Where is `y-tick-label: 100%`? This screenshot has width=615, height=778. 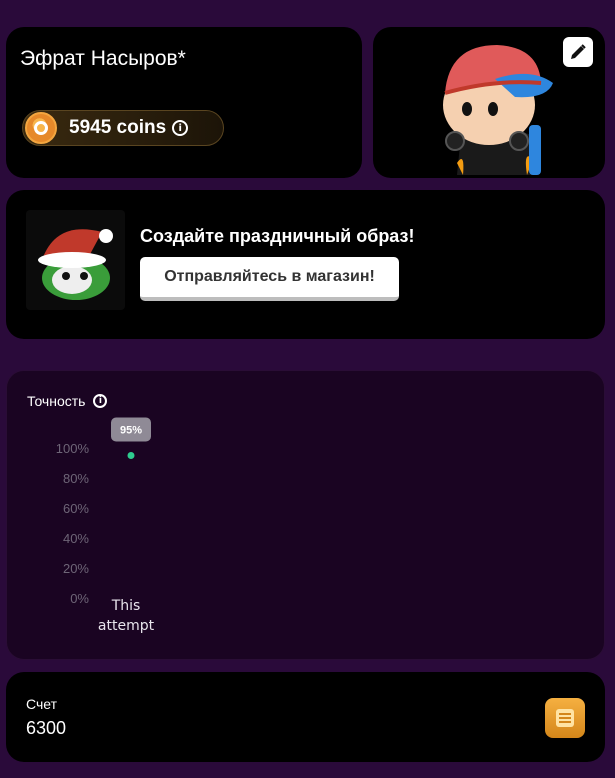
y-tick-label: 100% is located at coordinates (73, 448).